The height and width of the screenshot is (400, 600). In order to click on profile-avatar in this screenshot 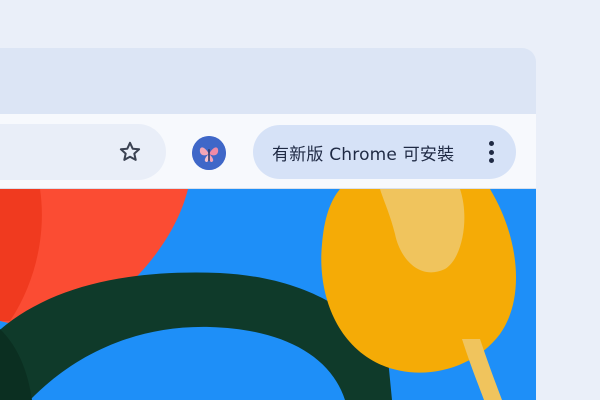, I will do `click(209, 153)`.